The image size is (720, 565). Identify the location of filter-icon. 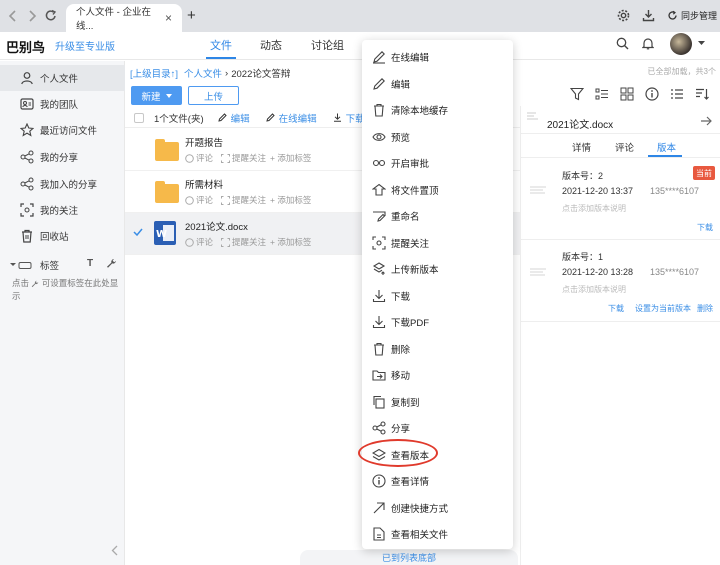
(577, 94).